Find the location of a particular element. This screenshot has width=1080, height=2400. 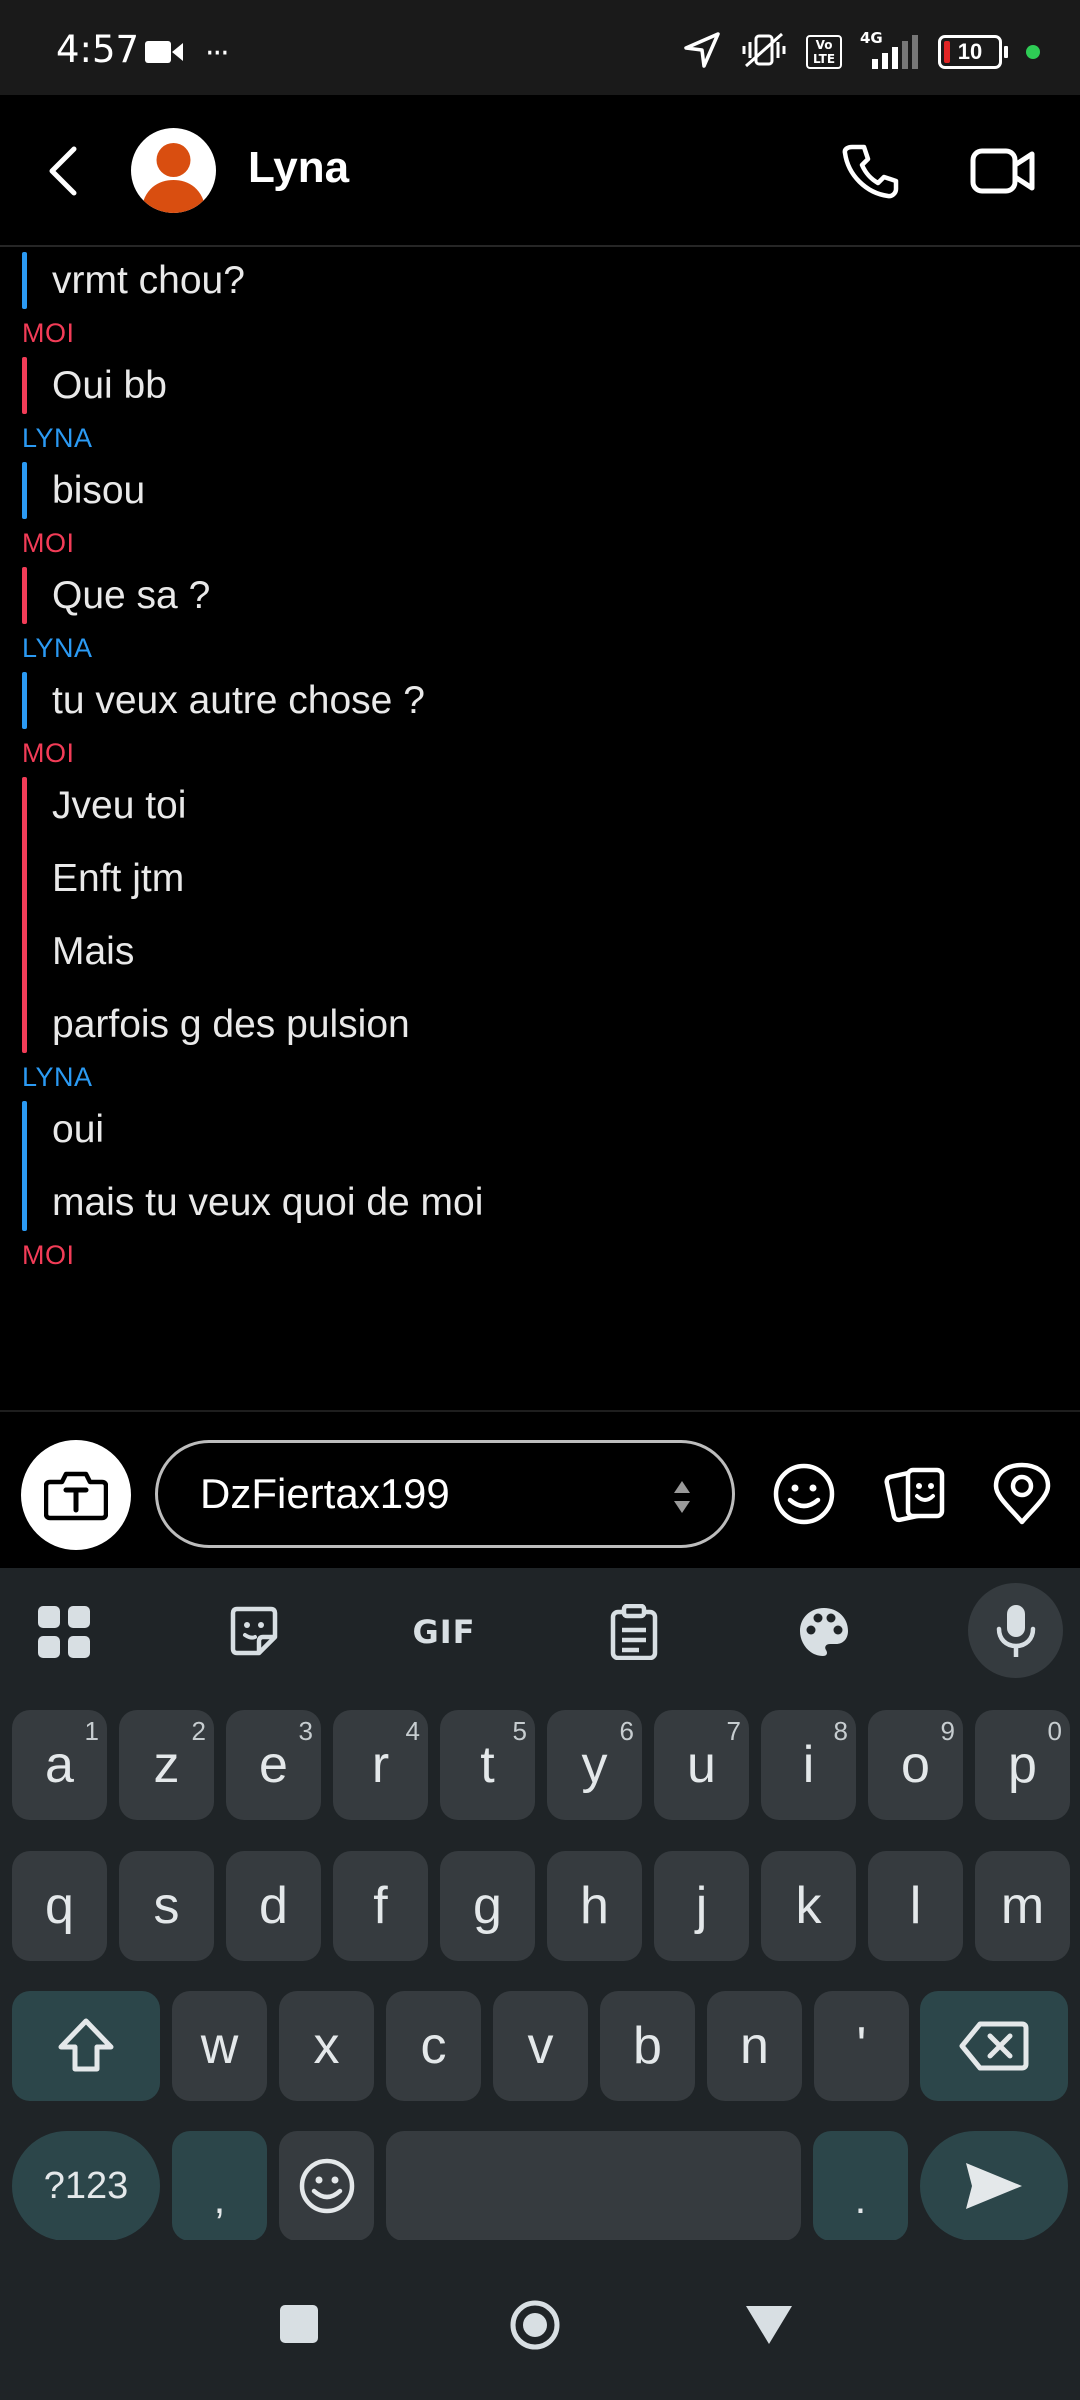

shift-arrow-icon is located at coordinates (86, 2045).